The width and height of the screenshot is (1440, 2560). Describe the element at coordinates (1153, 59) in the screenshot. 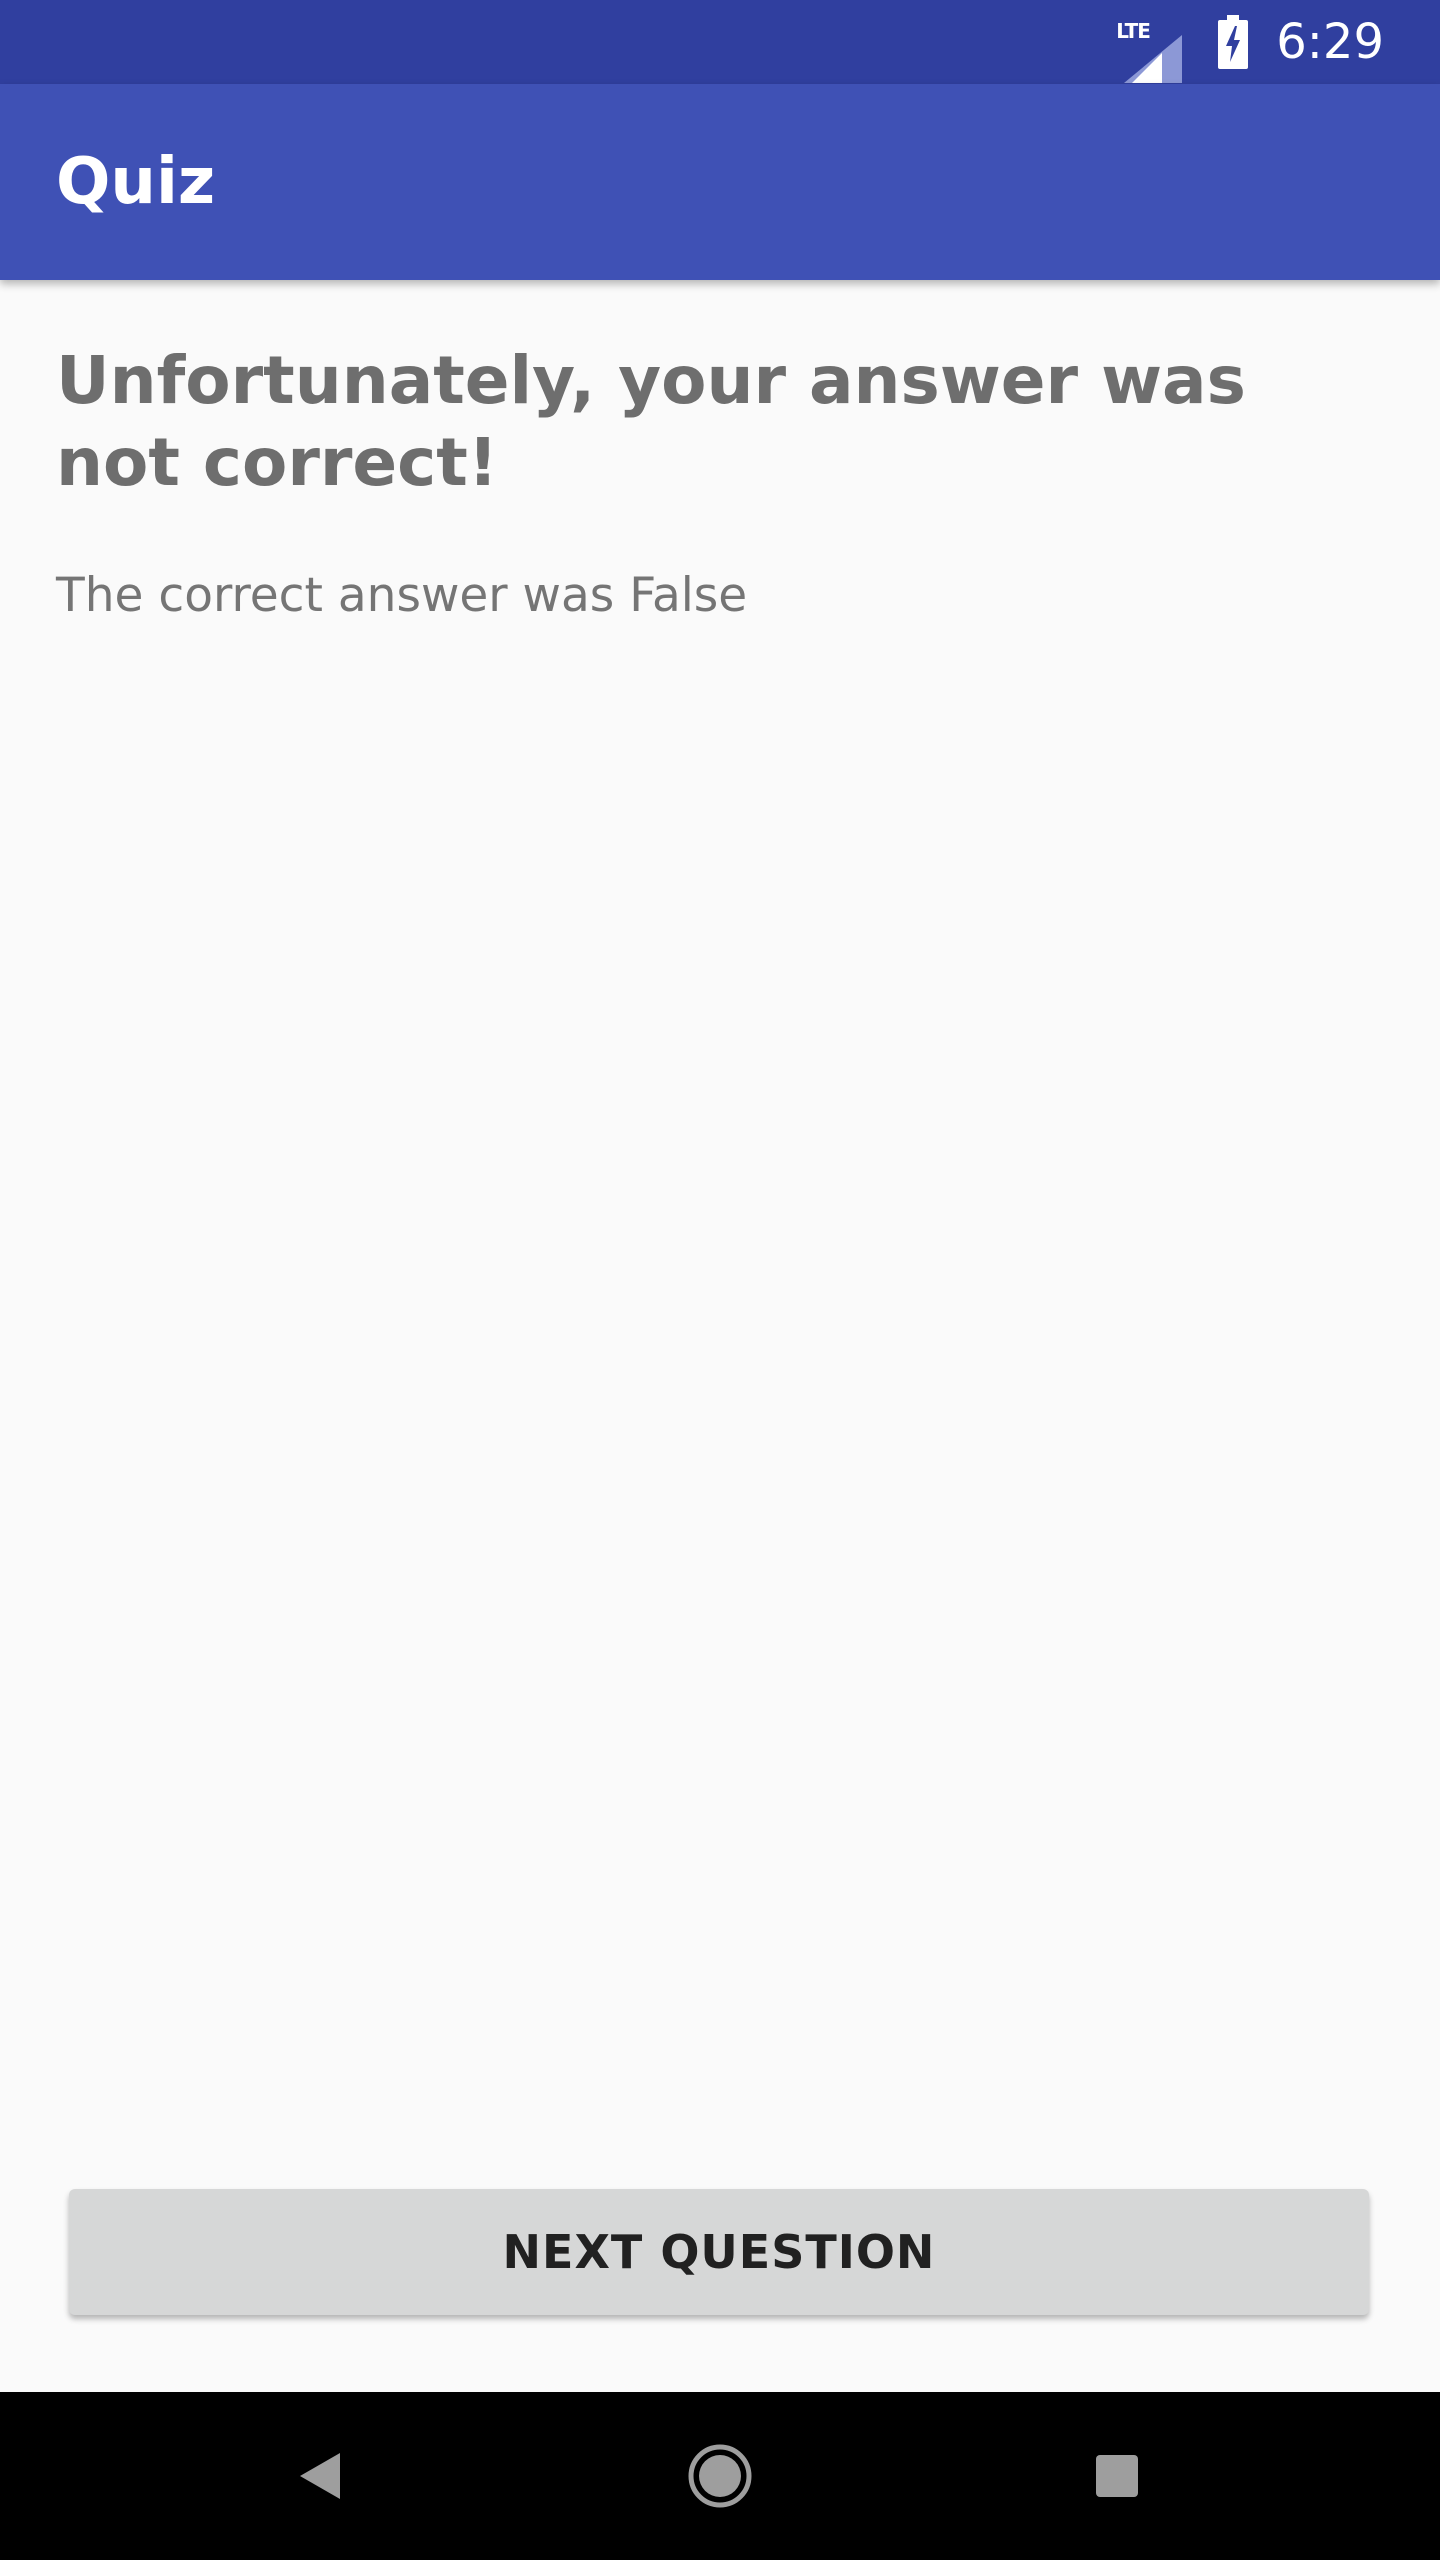

I see `signal-icon` at that location.